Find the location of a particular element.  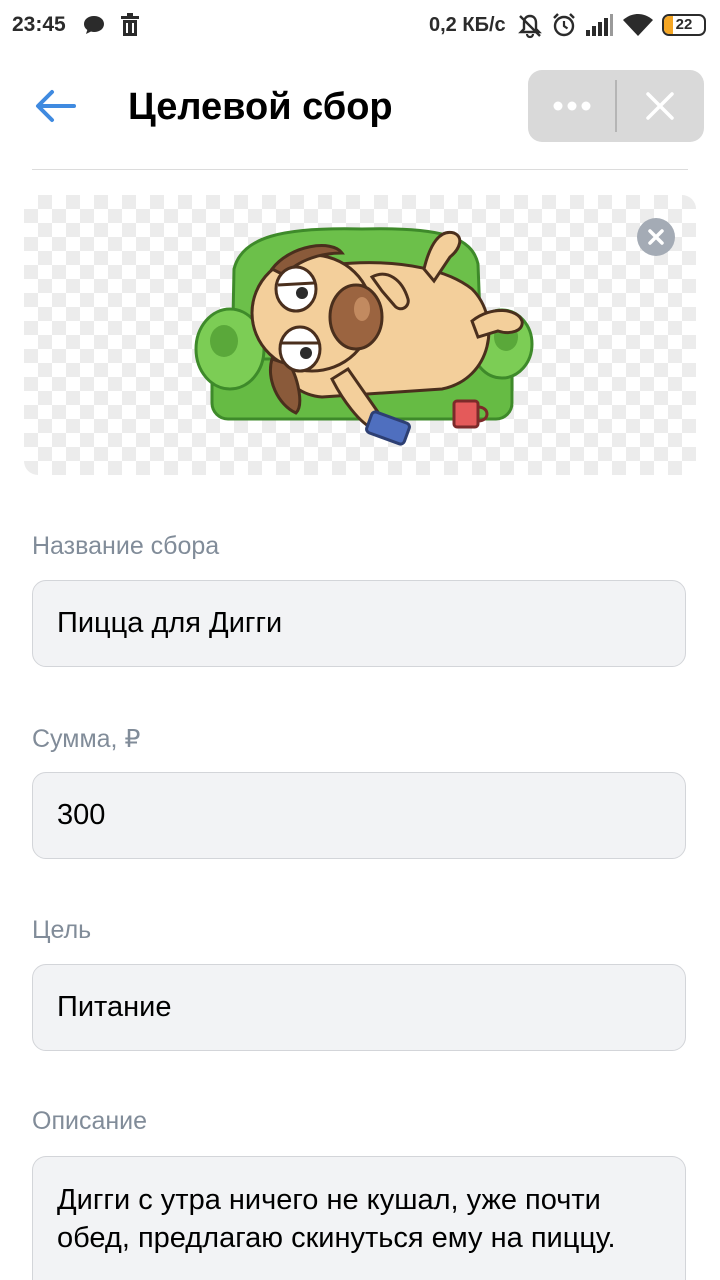

header-divider is located at coordinates (360, 169).